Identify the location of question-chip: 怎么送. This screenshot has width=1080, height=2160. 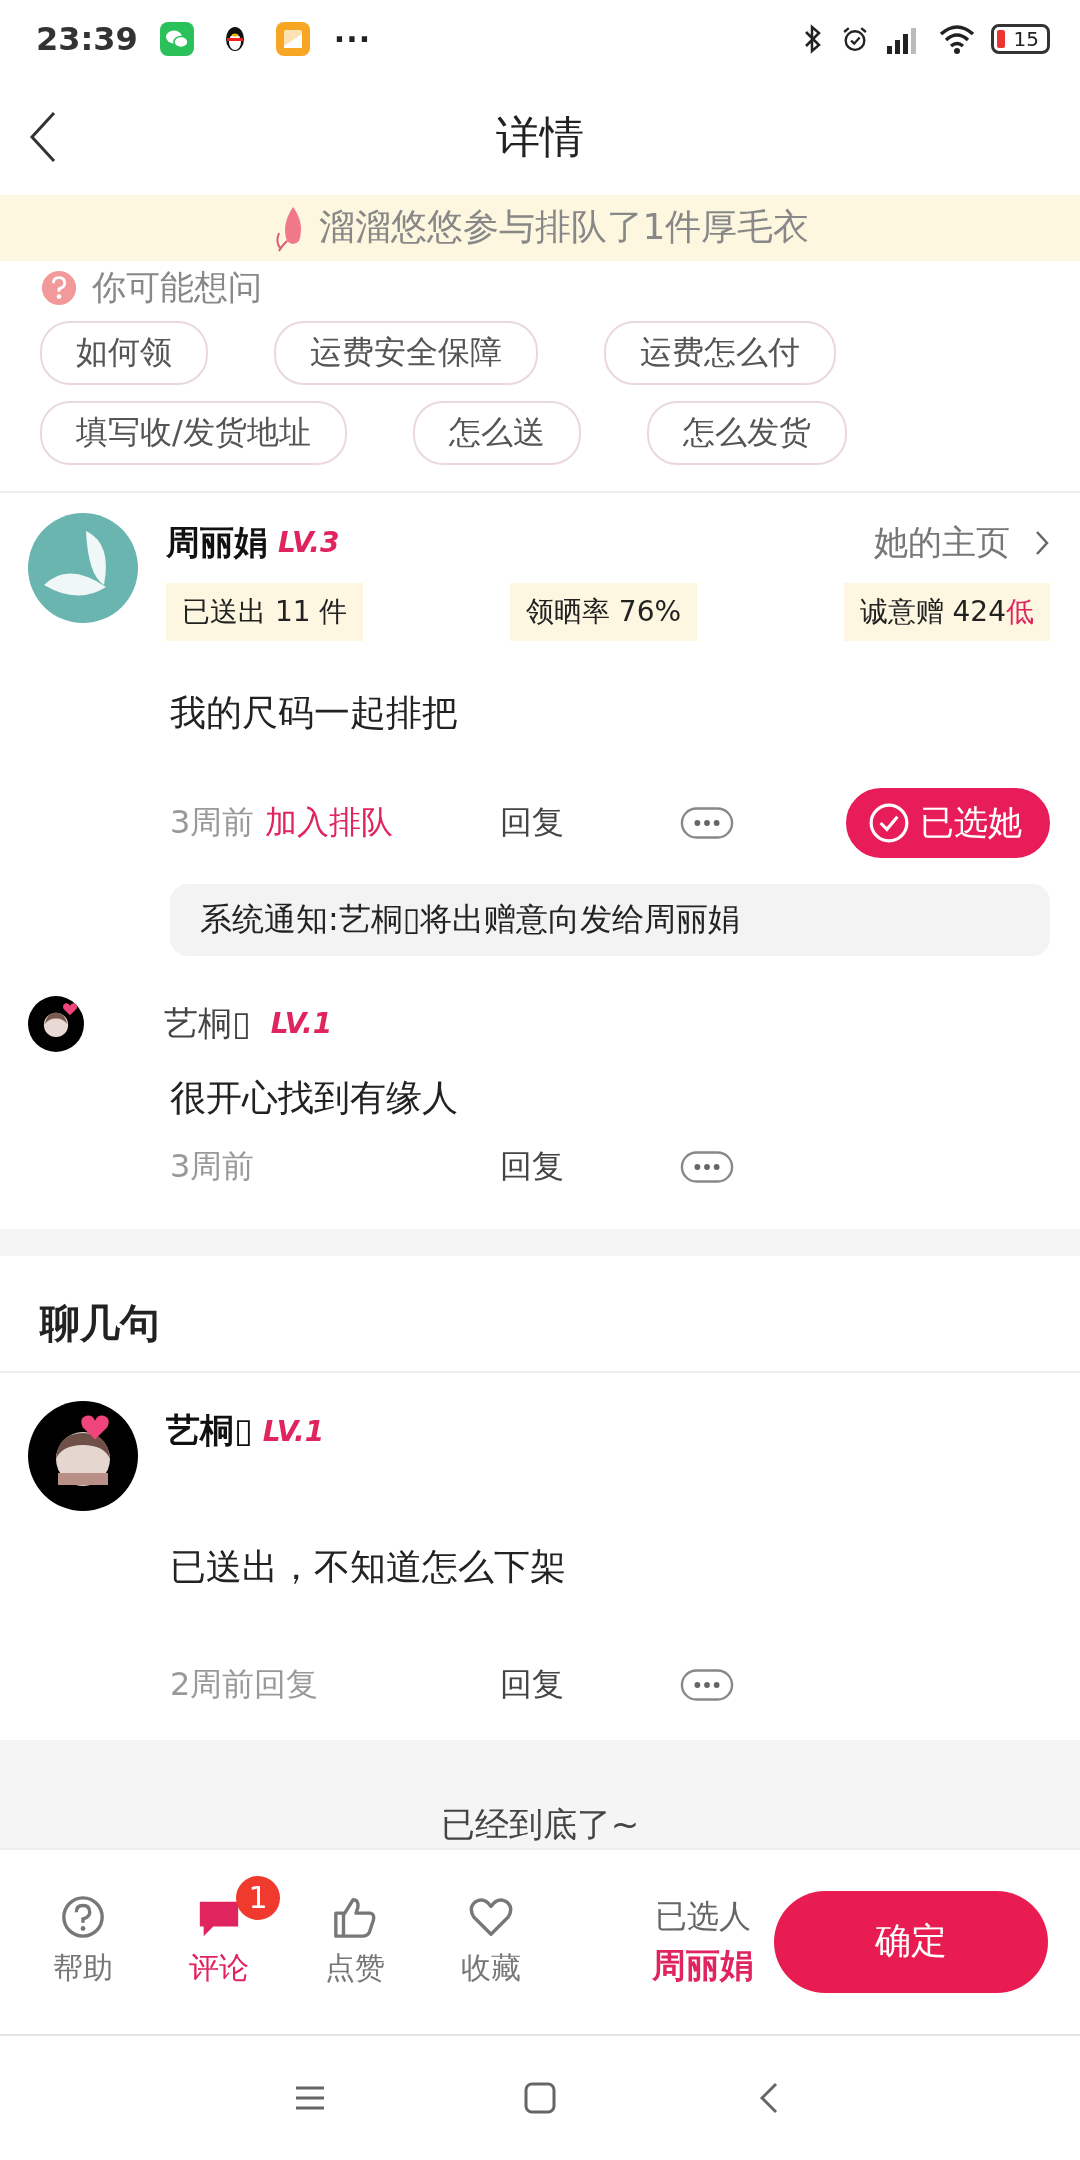
(496, 432).